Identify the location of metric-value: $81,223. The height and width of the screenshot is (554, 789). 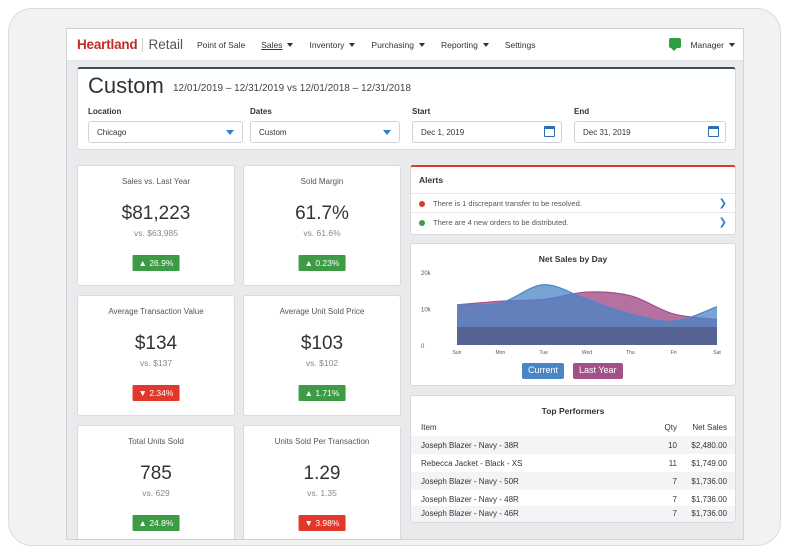
(156, 213).